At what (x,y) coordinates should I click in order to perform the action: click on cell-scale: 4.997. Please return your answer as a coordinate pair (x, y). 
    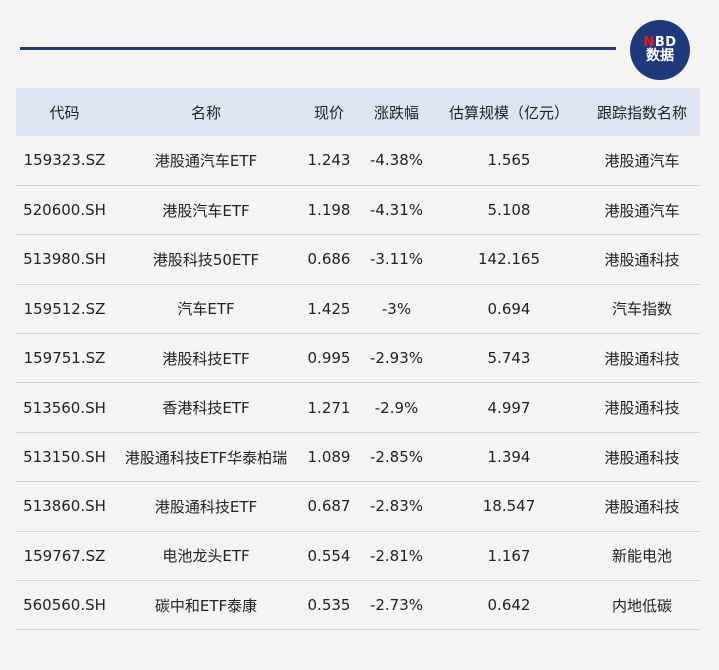
    Looking at the image, I should click on (509, 407).